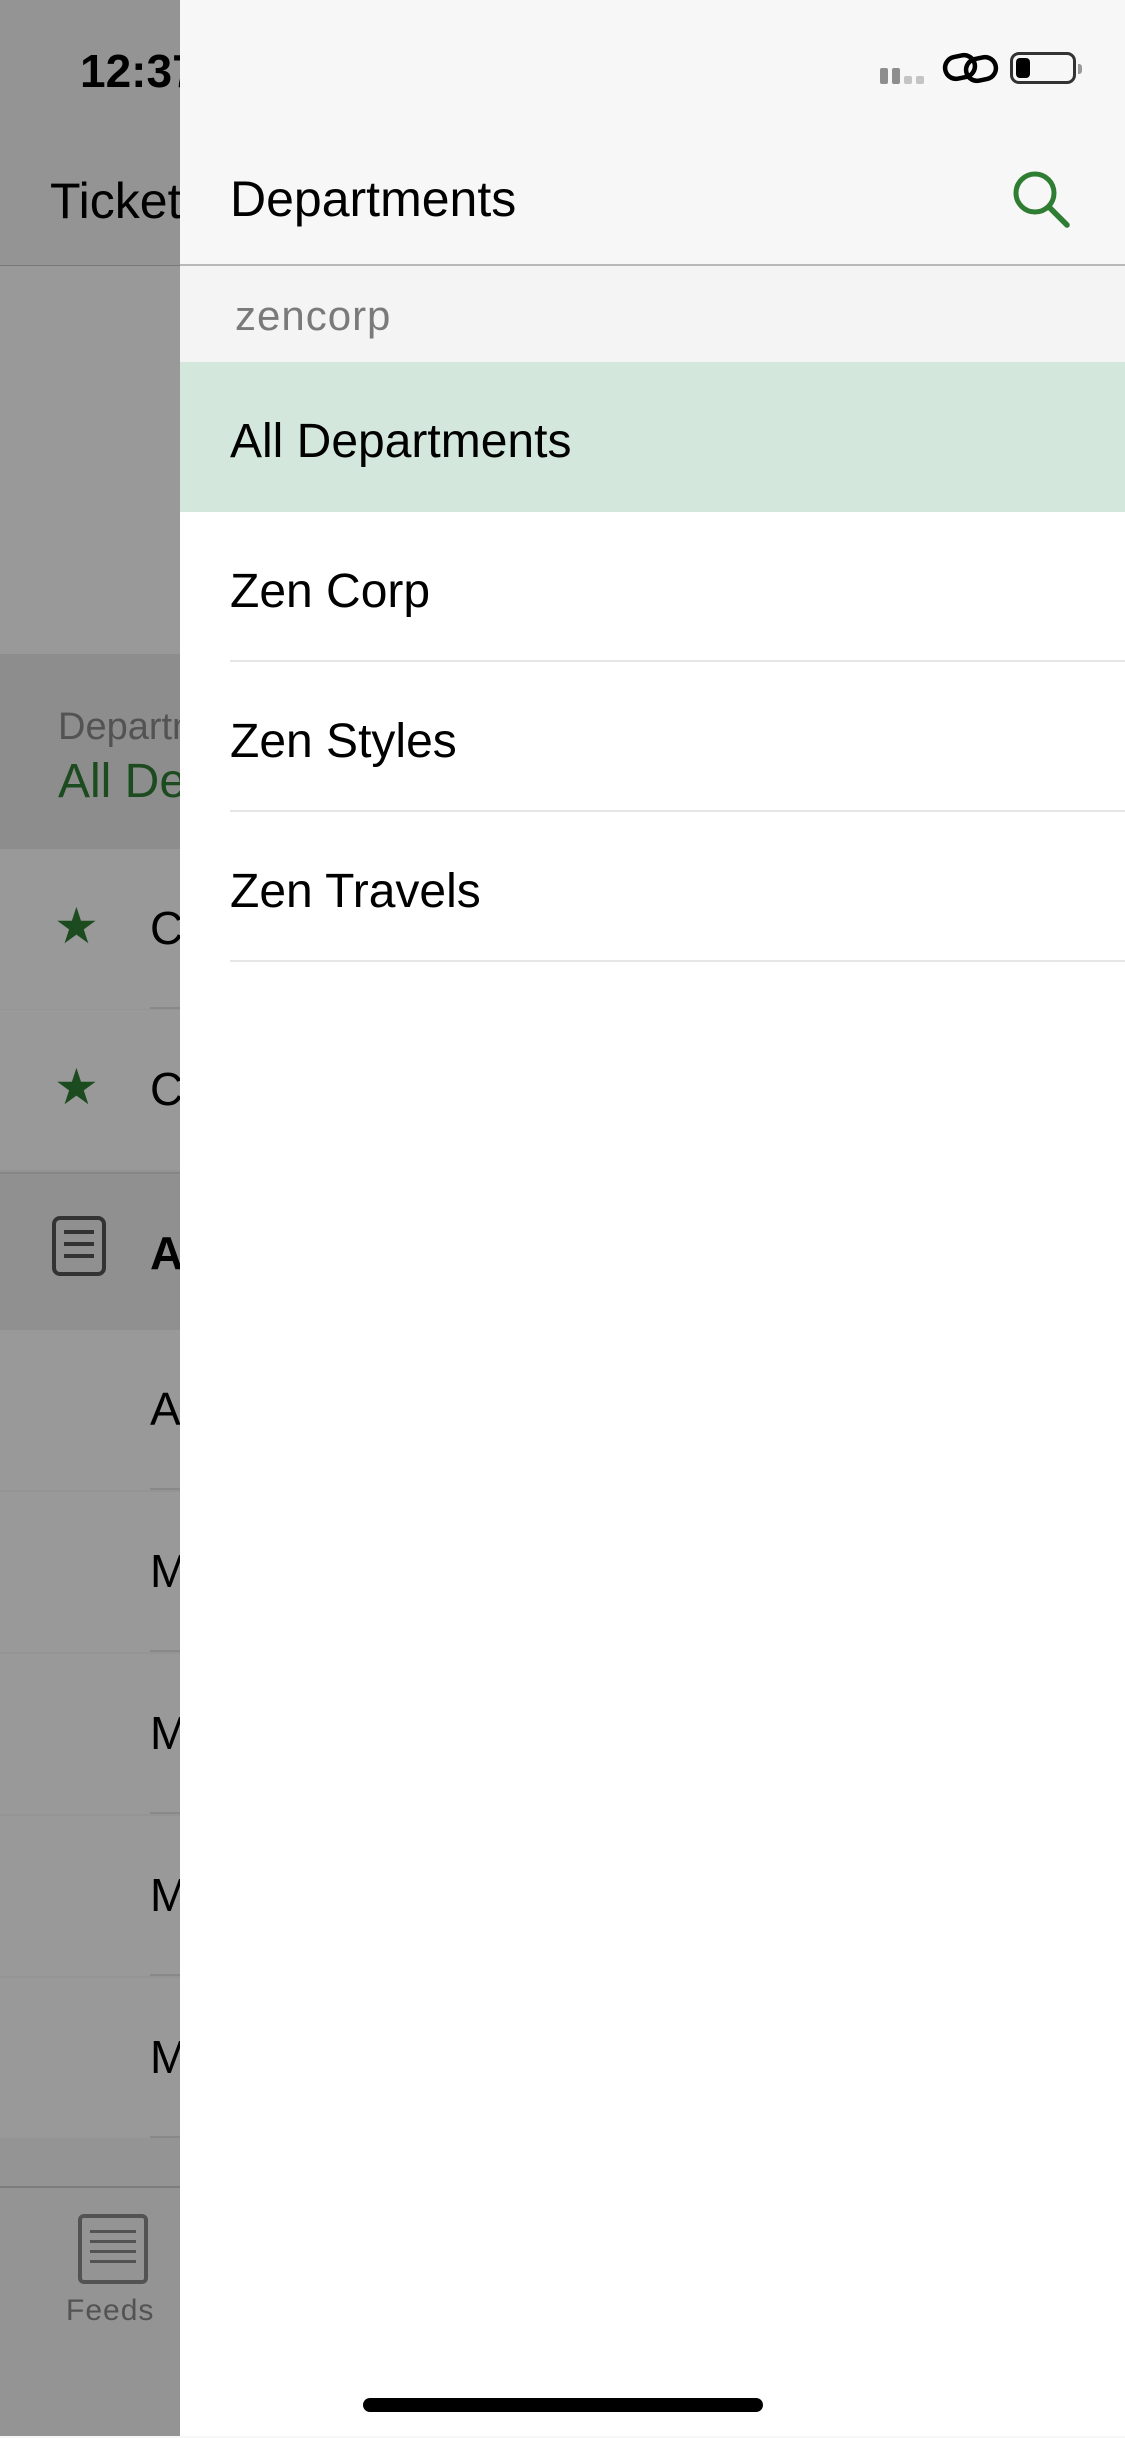  I want to click on department-item-all: All Departments, so click(652, 437).